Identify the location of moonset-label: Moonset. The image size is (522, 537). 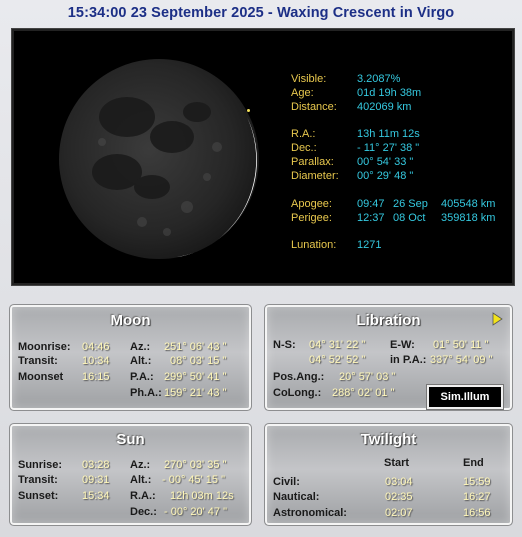
(41, 377).